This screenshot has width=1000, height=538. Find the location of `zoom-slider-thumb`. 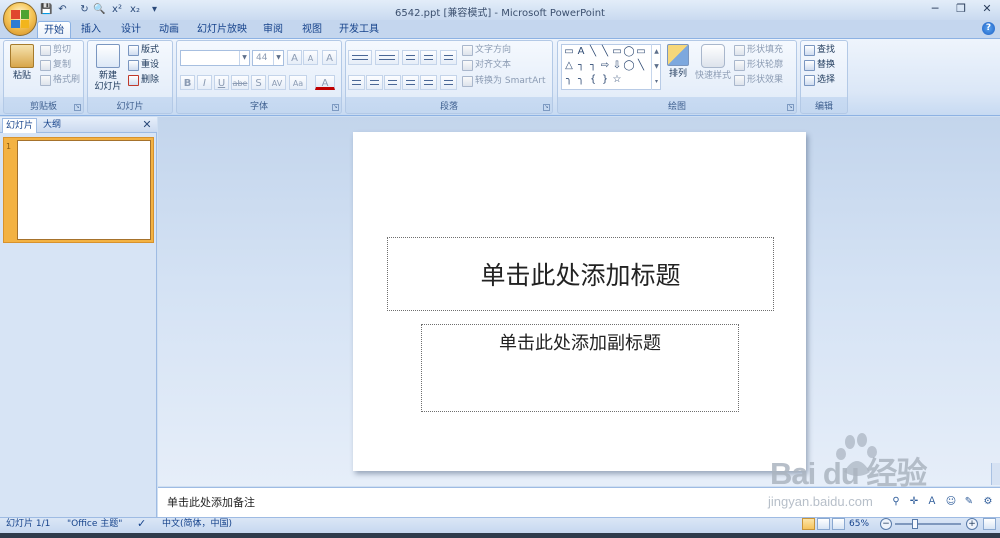

zoom-slider-thumb is located at coordinates (915, 524).